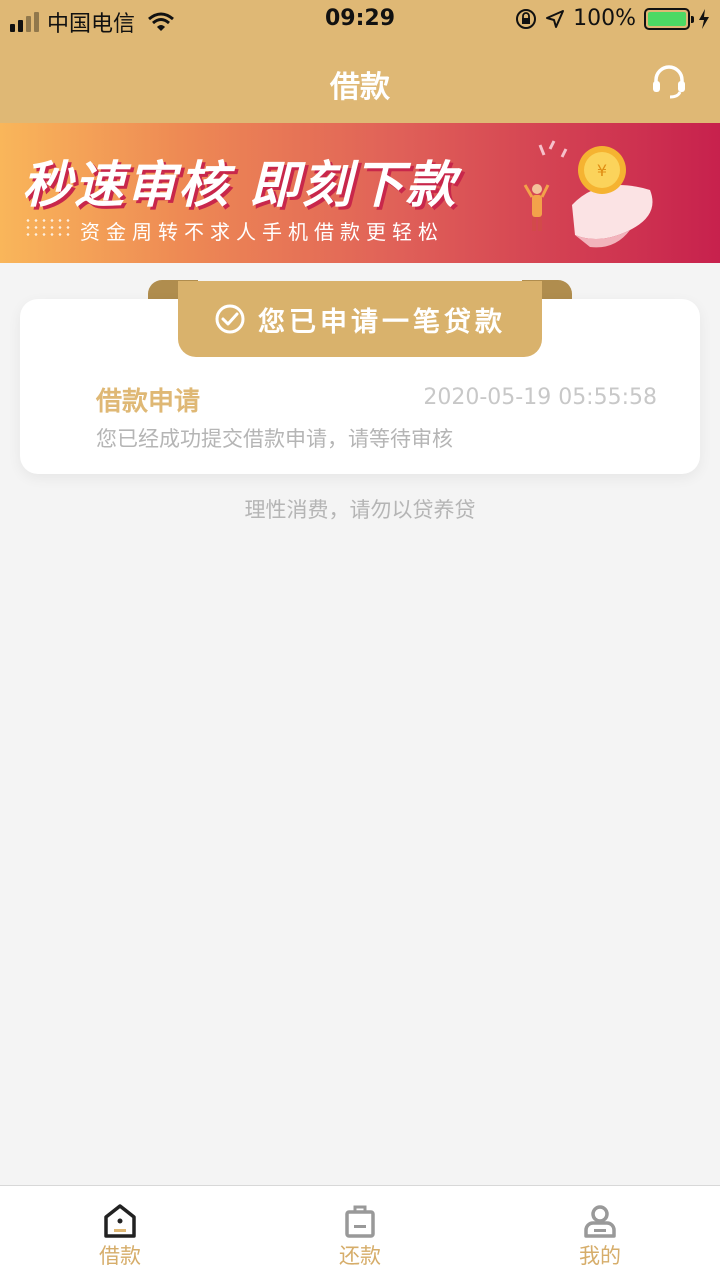  What do you see at coordinates (48, 227) in the screenshot?
I see `banner-dots` at bounding box center [48, 227].